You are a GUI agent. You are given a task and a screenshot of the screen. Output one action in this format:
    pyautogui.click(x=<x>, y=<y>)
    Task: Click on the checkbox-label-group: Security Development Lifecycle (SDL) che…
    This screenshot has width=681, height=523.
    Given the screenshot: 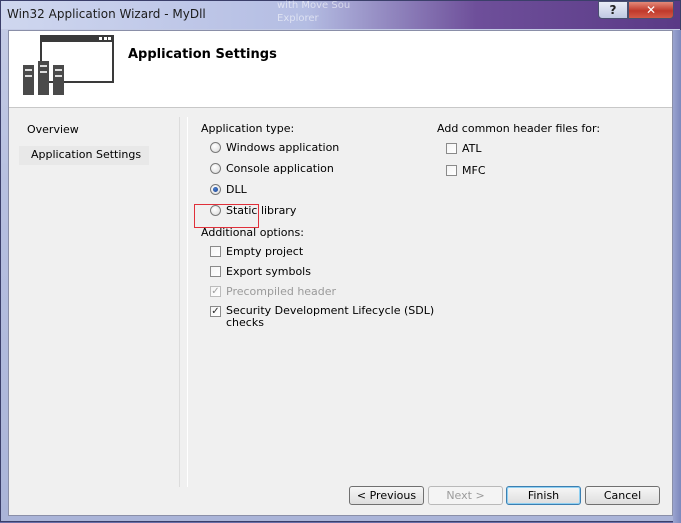 What is the action you would take?
    pyautogui.click(x=330, y=317)
    